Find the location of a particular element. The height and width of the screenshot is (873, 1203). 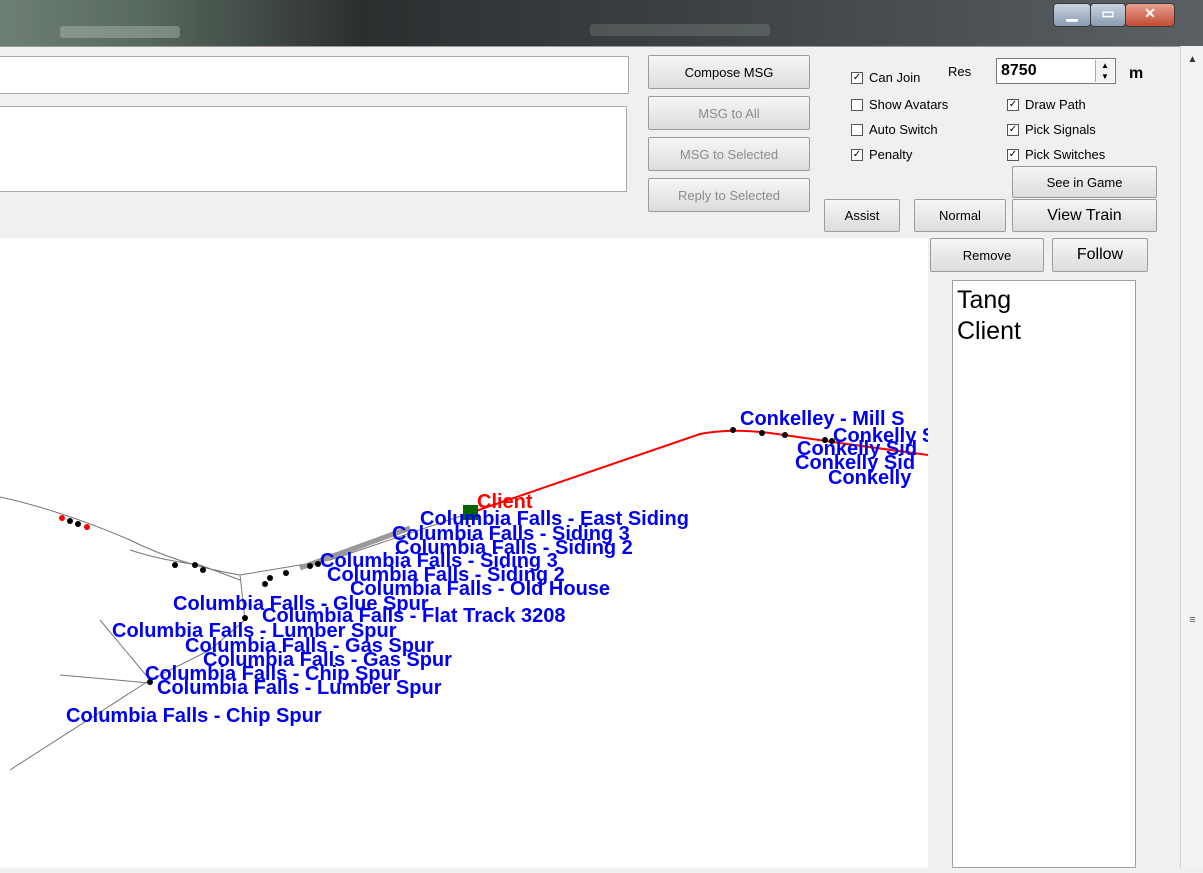

location-label: Conkelly is located at coordinates (870, 478).